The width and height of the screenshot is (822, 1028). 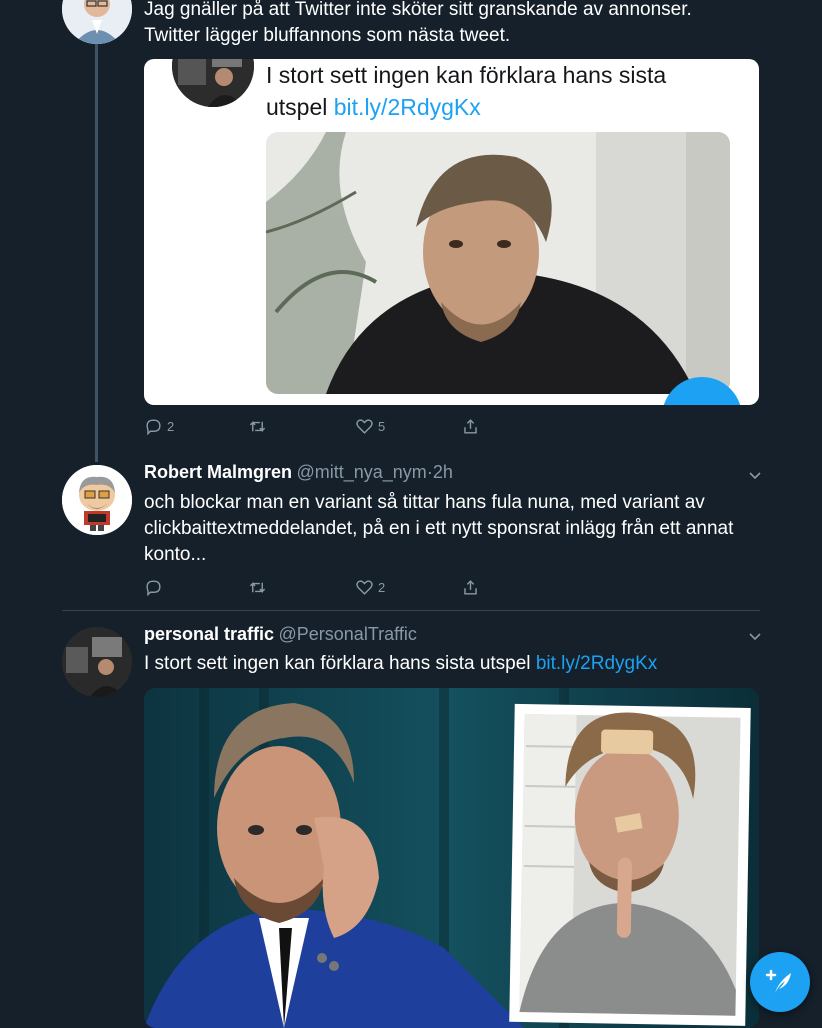 I want to click on tweet-header: Robert Malmgren @mitt_nya_nym·2h, so click(x=298, y=472).